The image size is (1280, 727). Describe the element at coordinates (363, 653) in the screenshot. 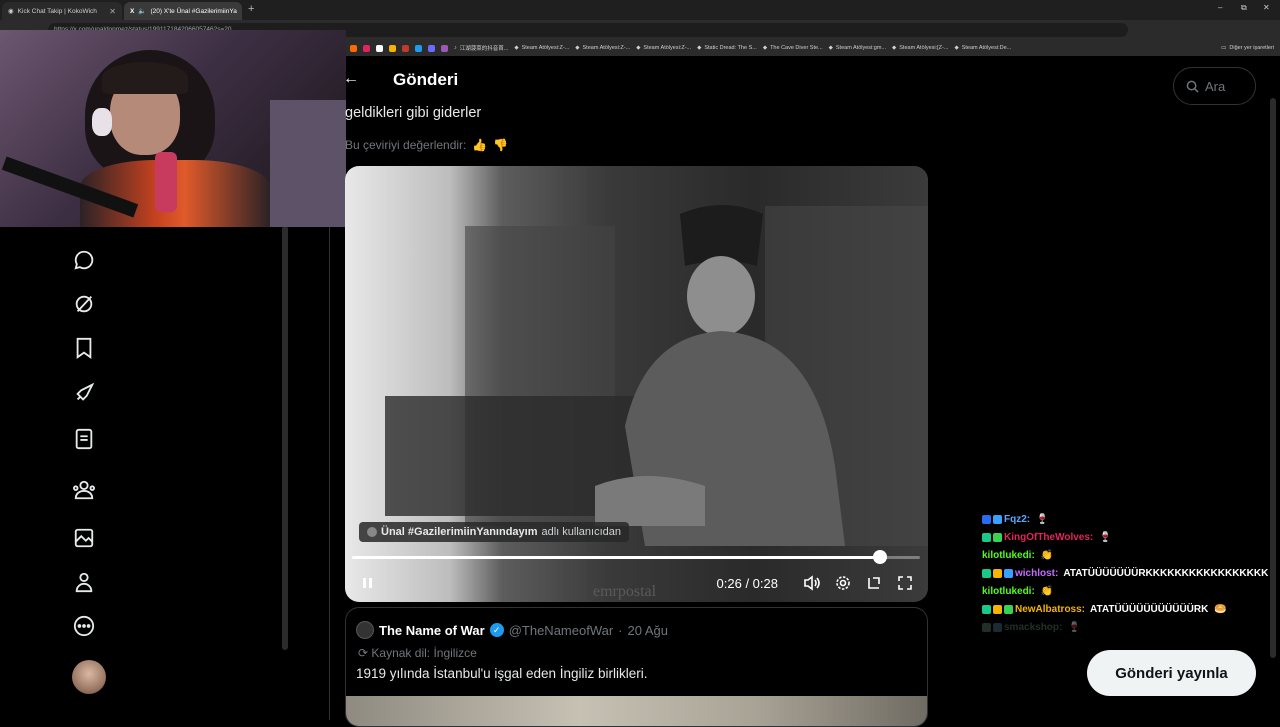

I see `translate-icon: ⟳` at that location.